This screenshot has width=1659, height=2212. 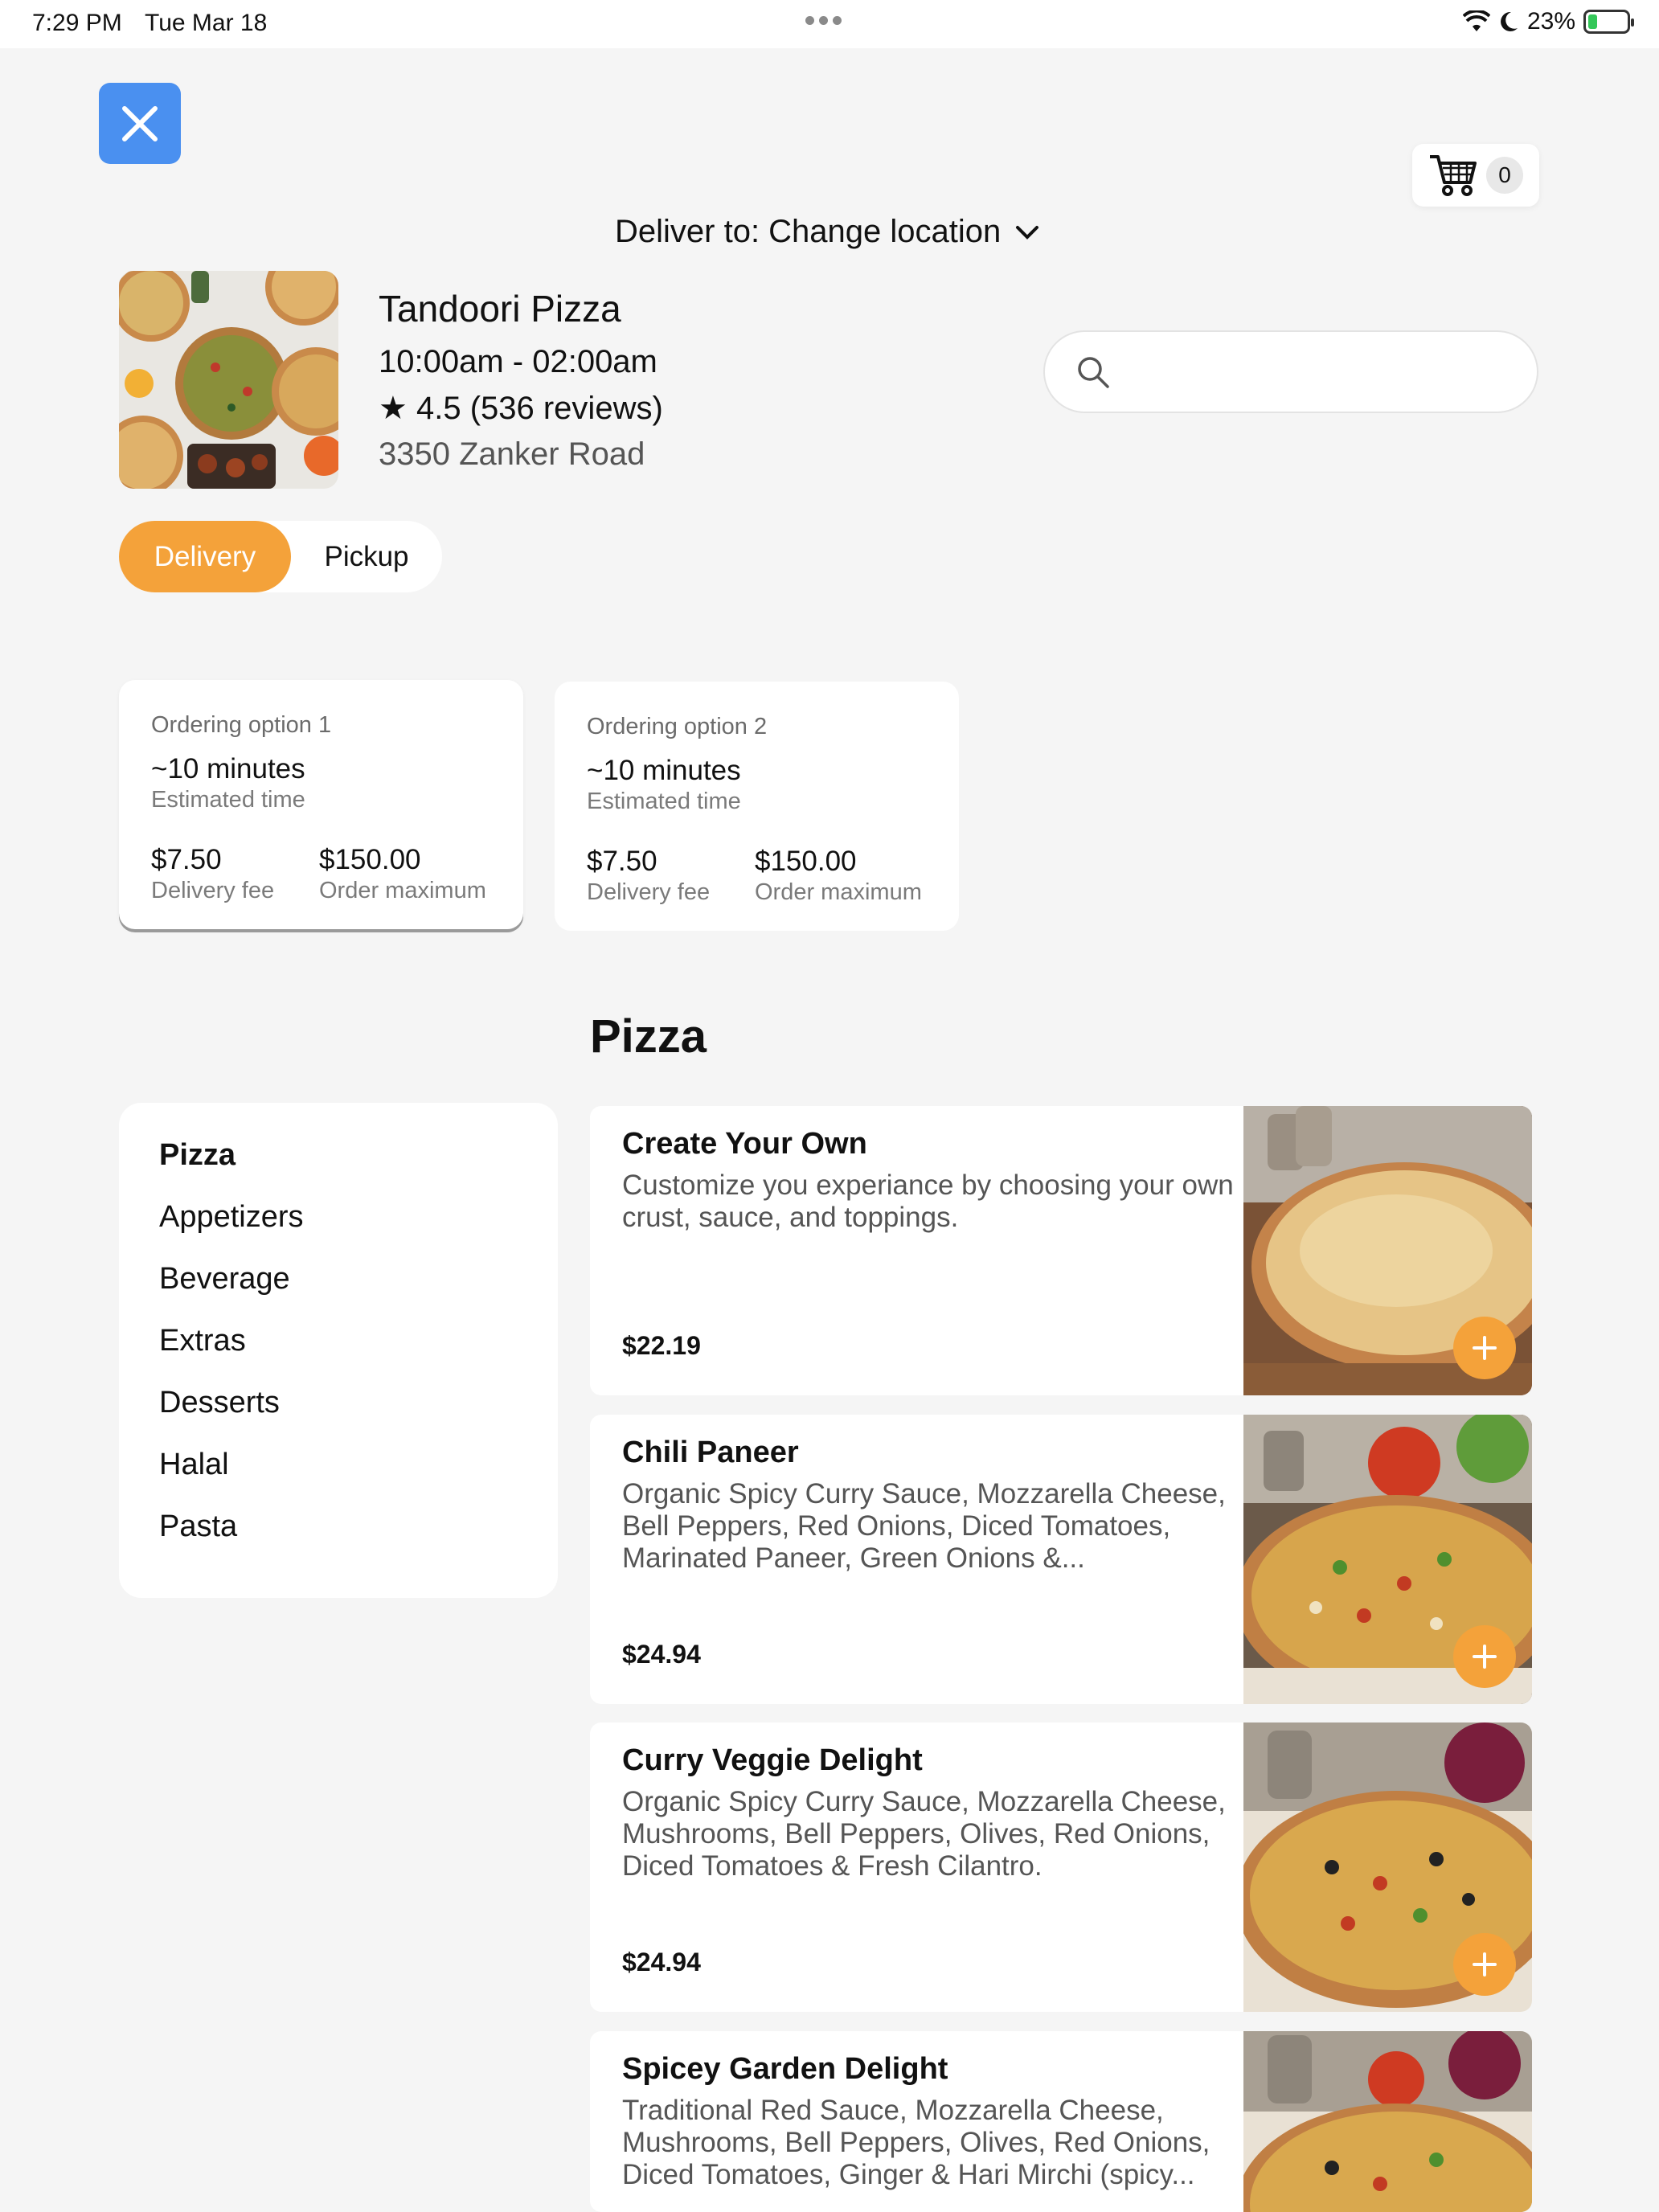 What do you see at coordinates (358, 1355) in the screenshot?
I see `category-item-extras: Extras` at bounding box center [358, 1355].